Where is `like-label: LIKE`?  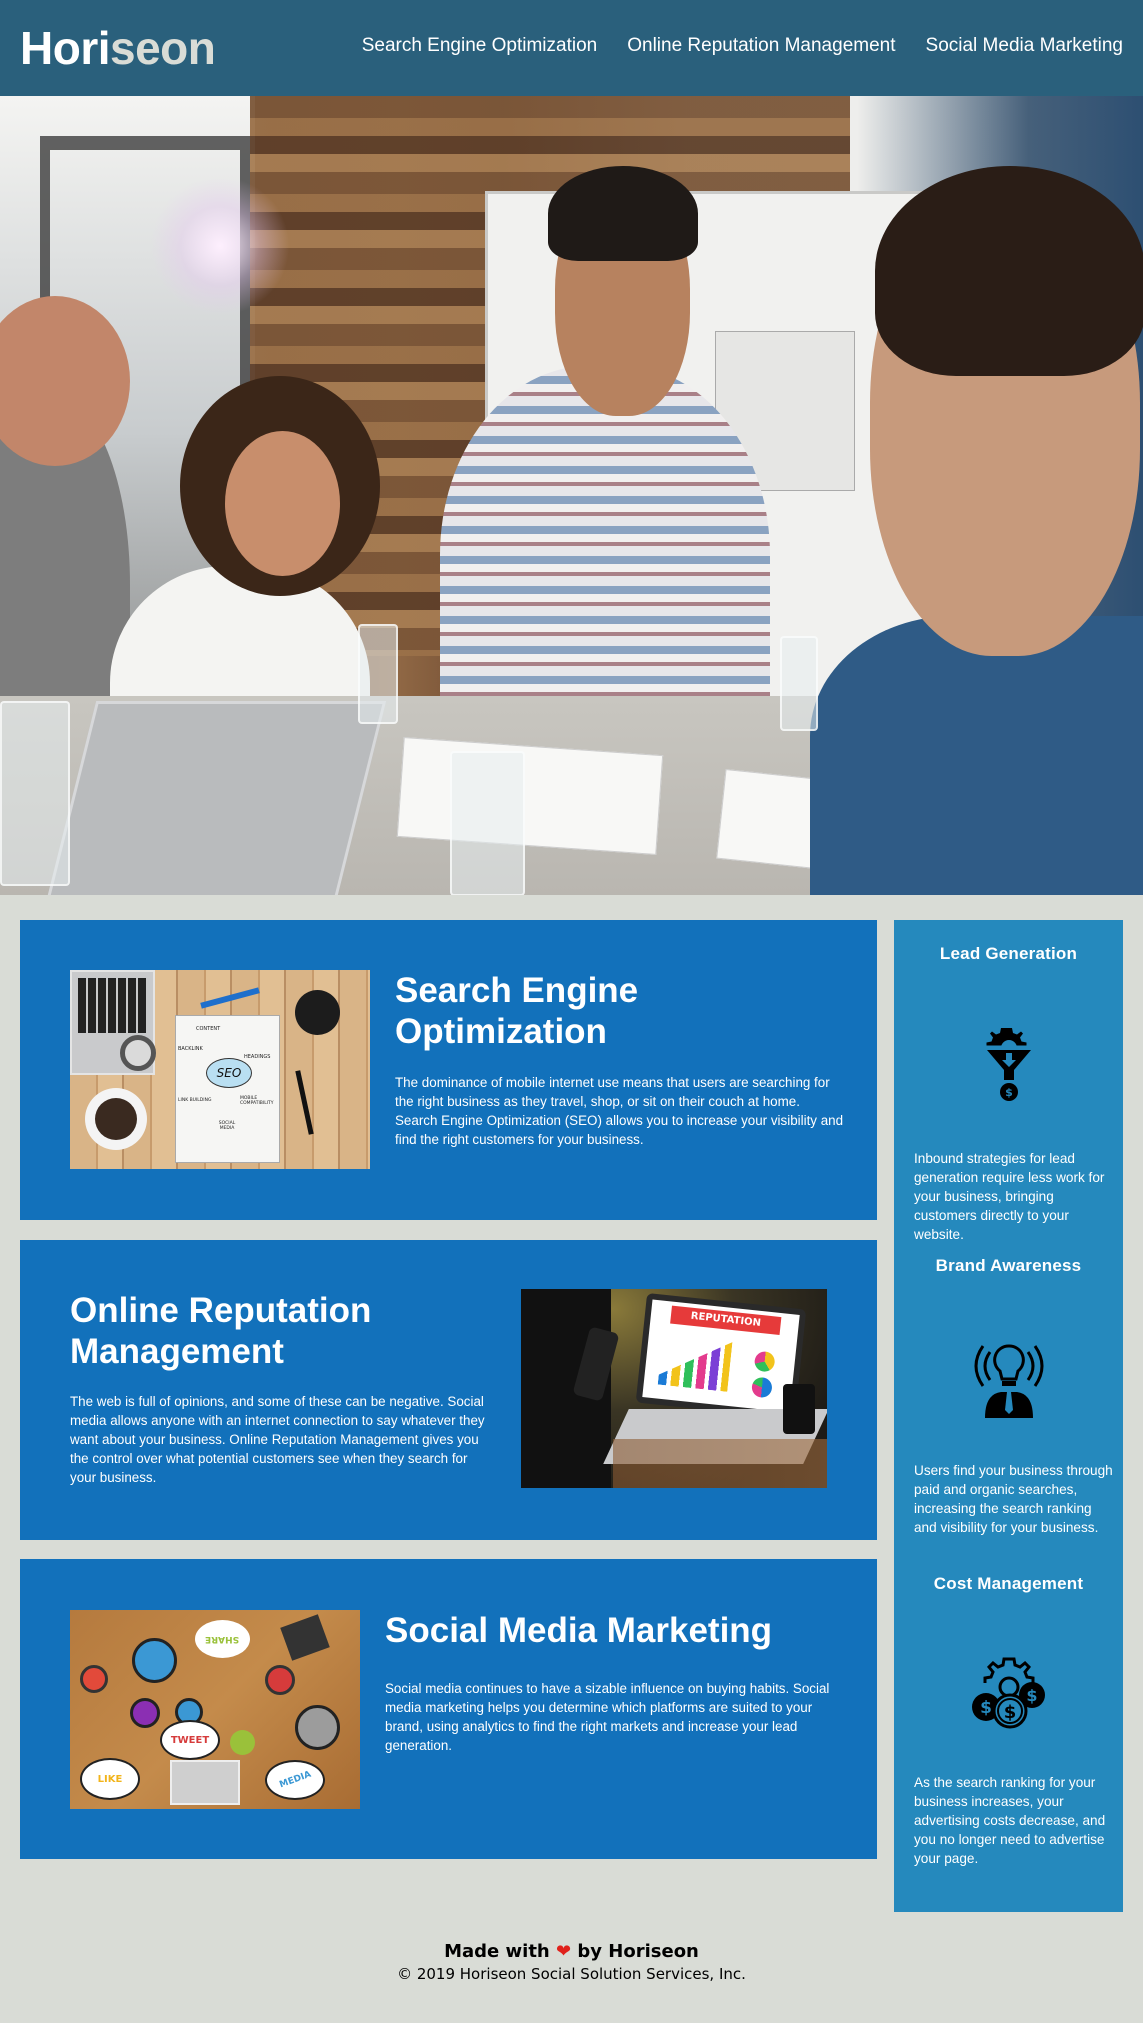
like-label: LIKE is located at coordinates (110, 1779).